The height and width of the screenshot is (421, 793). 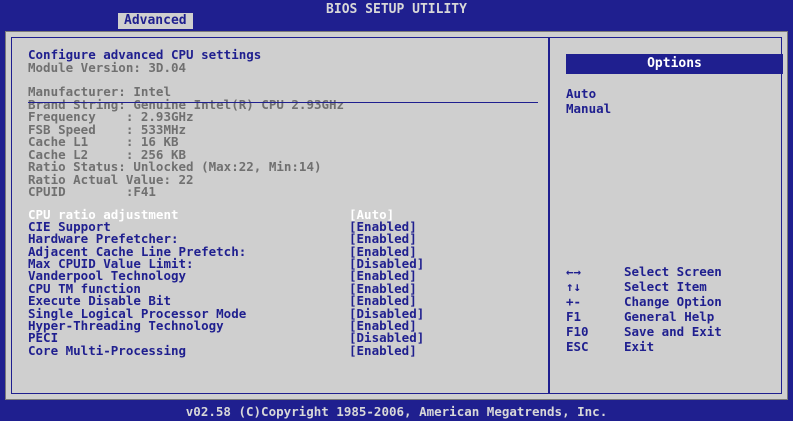 I want to click on panel-divider, so click(x=549, y=215).